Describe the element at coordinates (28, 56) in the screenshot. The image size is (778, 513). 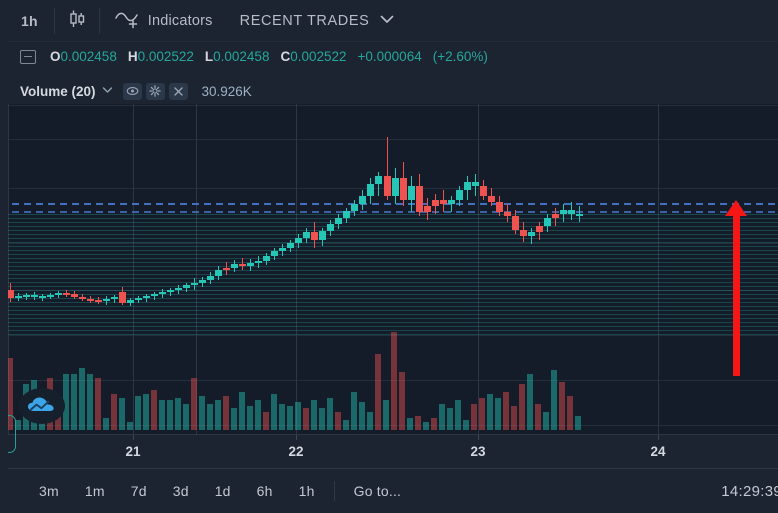
I see `minus-box-icon` at that location.